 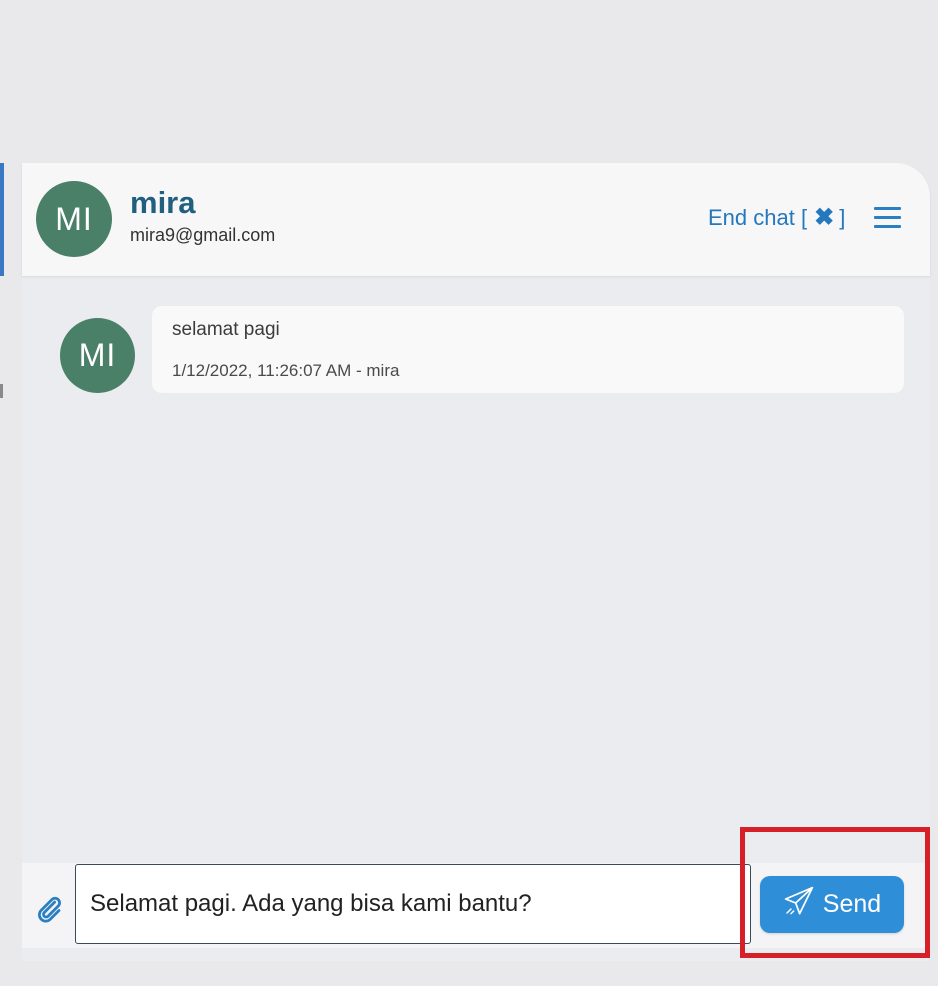 I want to click on send-button: Send, so click(x=832, y=904).